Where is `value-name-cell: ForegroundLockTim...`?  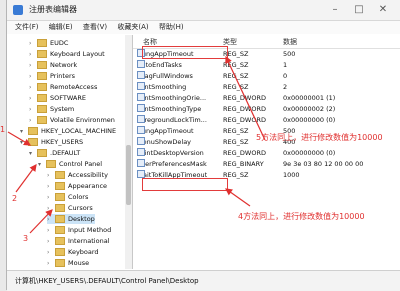
value-name-cell: ForegroundLockTim... is located at coordinates (172, 120).